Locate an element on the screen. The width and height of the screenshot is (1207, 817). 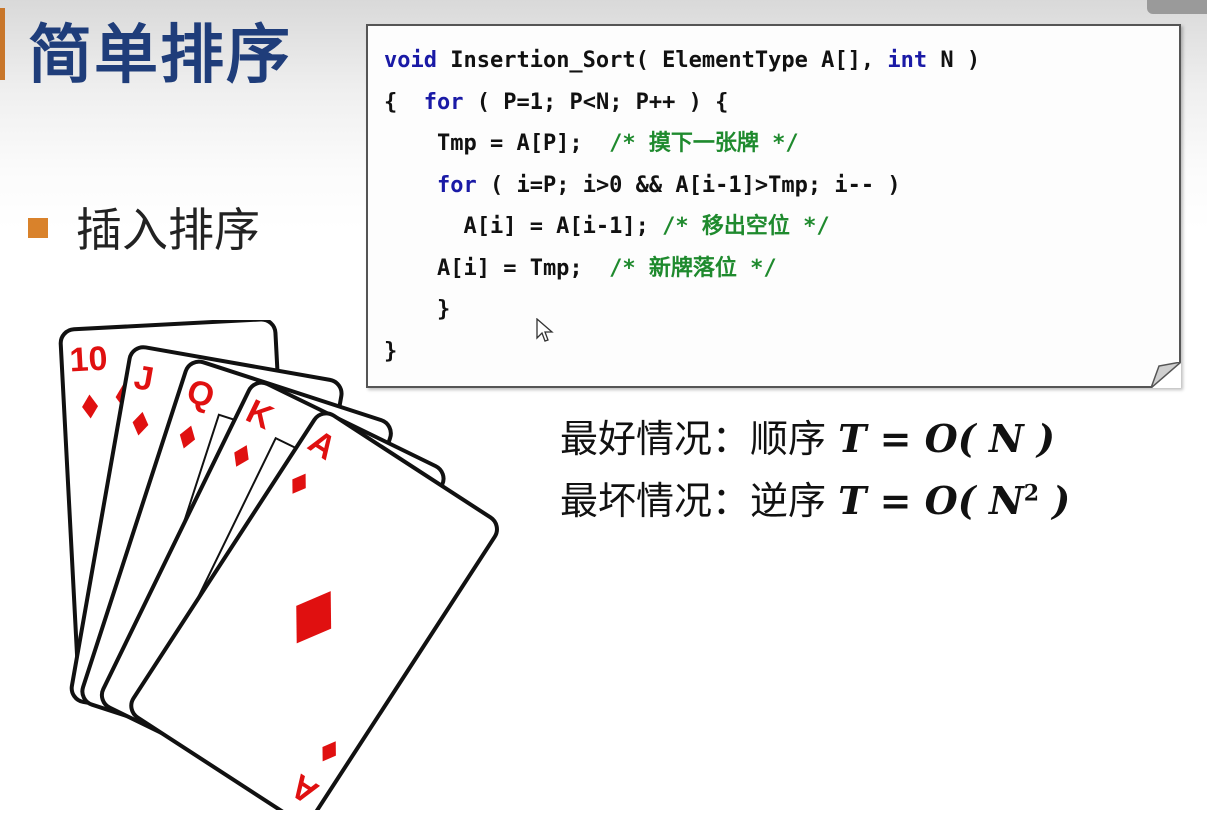
code-fragment: { is located at coordinates (404, 102).